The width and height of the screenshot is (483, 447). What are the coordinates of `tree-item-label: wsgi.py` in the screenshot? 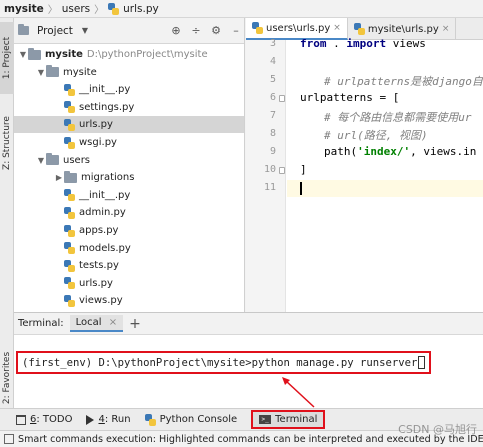 It's located at (98, 142).